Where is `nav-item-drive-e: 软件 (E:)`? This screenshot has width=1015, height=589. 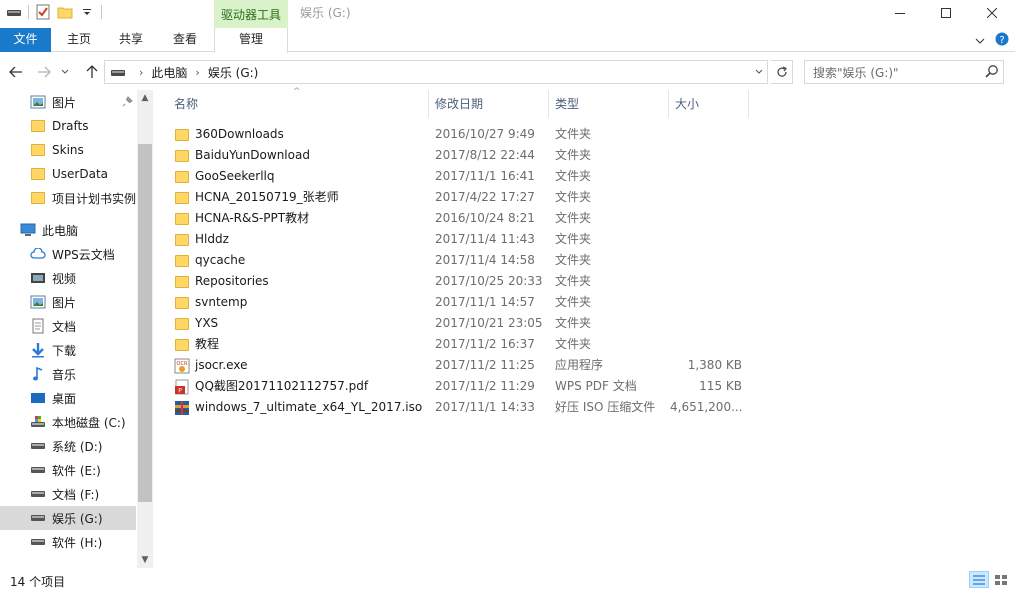 nav-item-drive-e: 软件 (E:) is located at coordinates (68, 470).